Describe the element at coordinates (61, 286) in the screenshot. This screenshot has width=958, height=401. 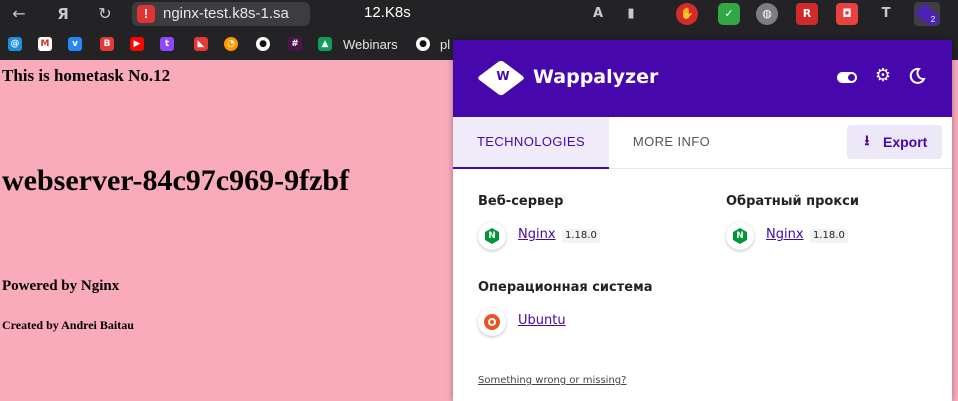
I see `powered-by-text: Powered by Nginx` at that location.